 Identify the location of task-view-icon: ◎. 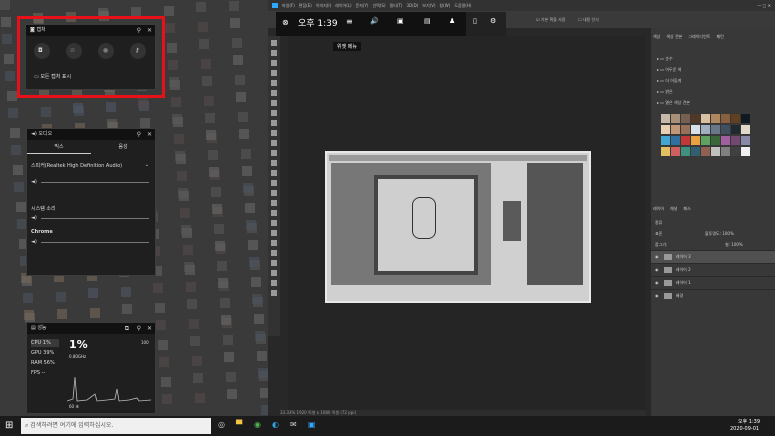
(221, 424).